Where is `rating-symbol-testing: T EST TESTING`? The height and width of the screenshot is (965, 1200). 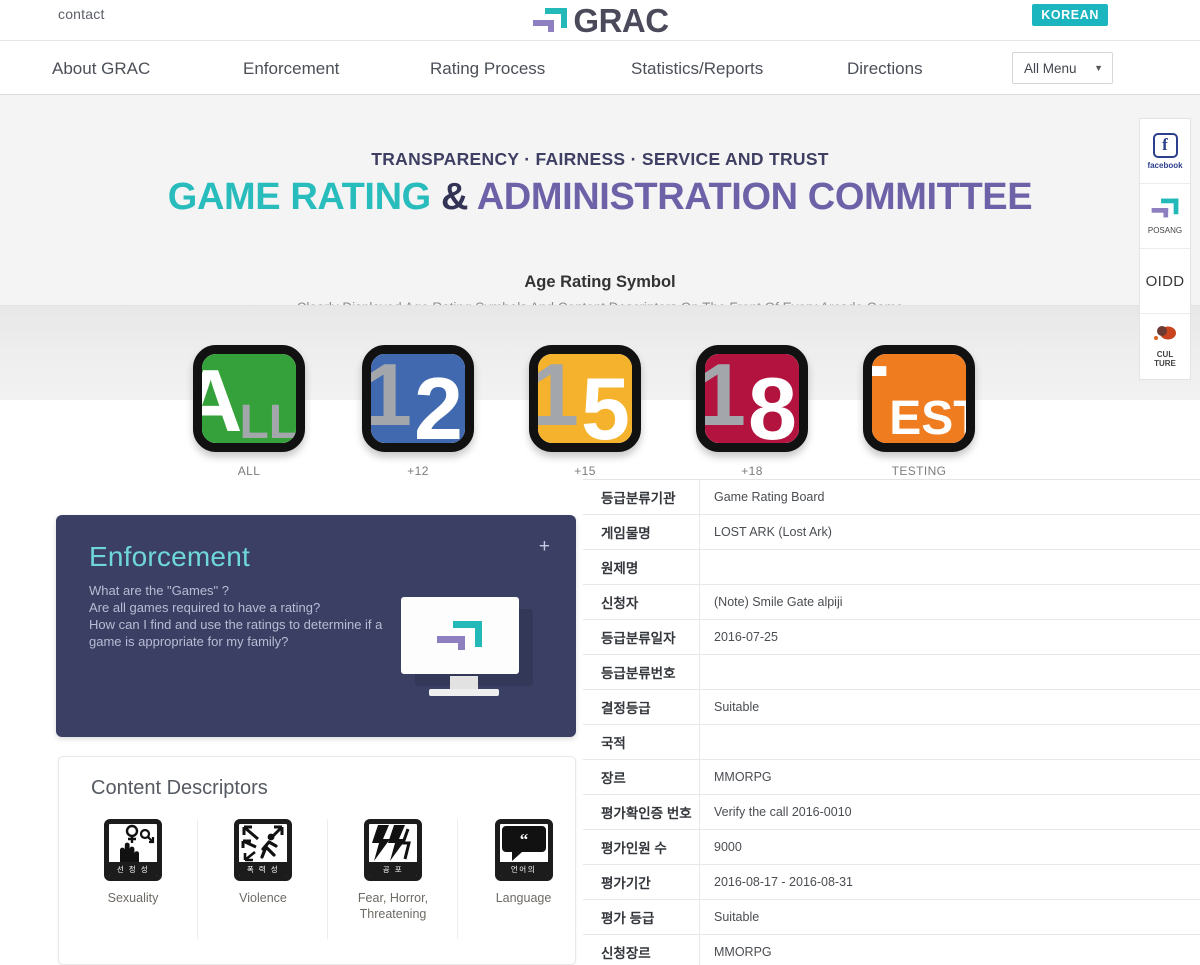
rating-symbol-testing: T EST TESTING is located at coordinates (919, 411).